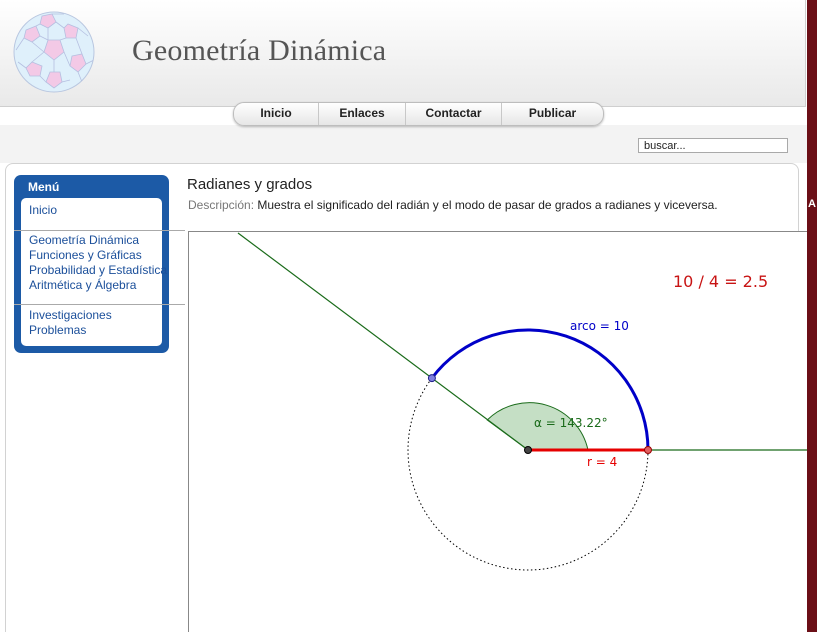  I want to click on menu-item-funciones: Funciones y Gráficas, so click(85, 255).